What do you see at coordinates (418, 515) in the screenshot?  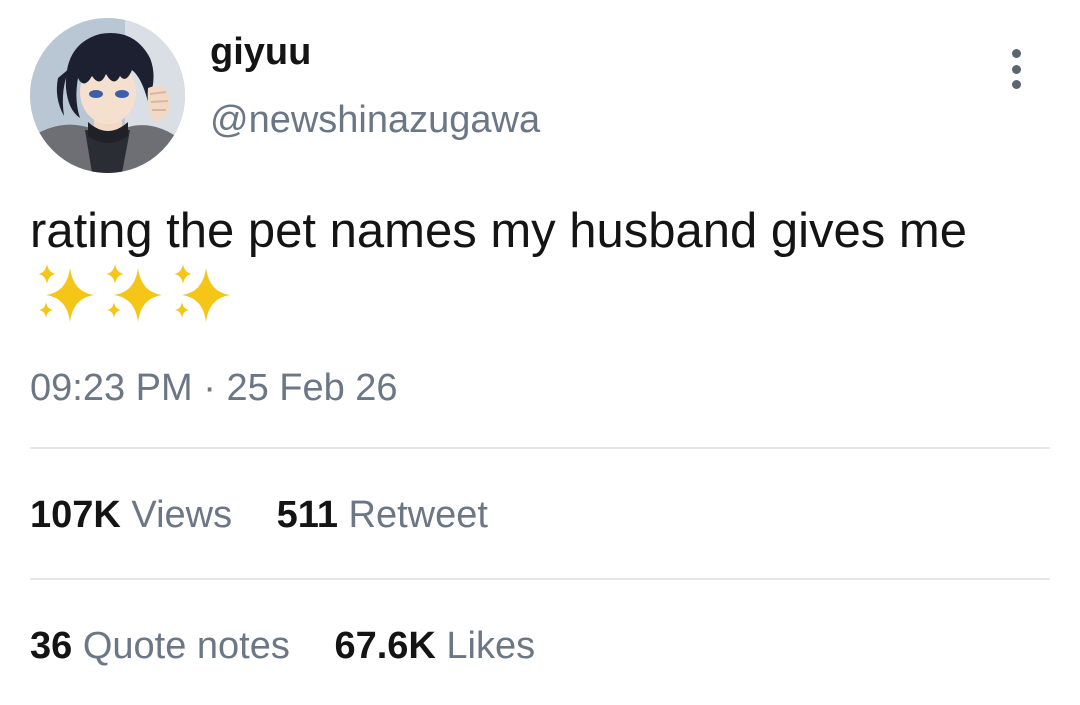 I see `retweets-label: Retweet` at bounding box center [418, 515].